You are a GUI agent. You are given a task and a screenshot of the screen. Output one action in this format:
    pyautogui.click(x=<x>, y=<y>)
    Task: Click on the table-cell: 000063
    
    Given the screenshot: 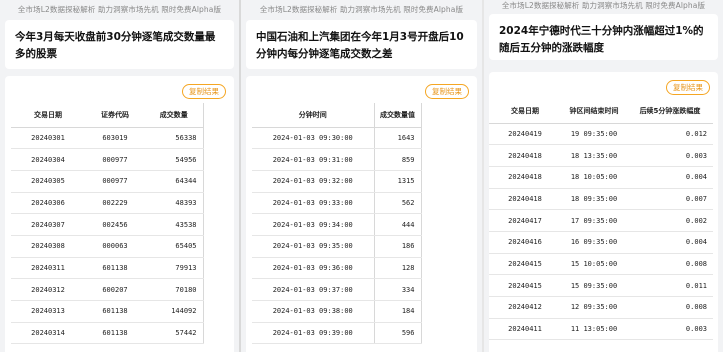 What is the action you would take?
    pyautogui.click(x=115, y=246)
    